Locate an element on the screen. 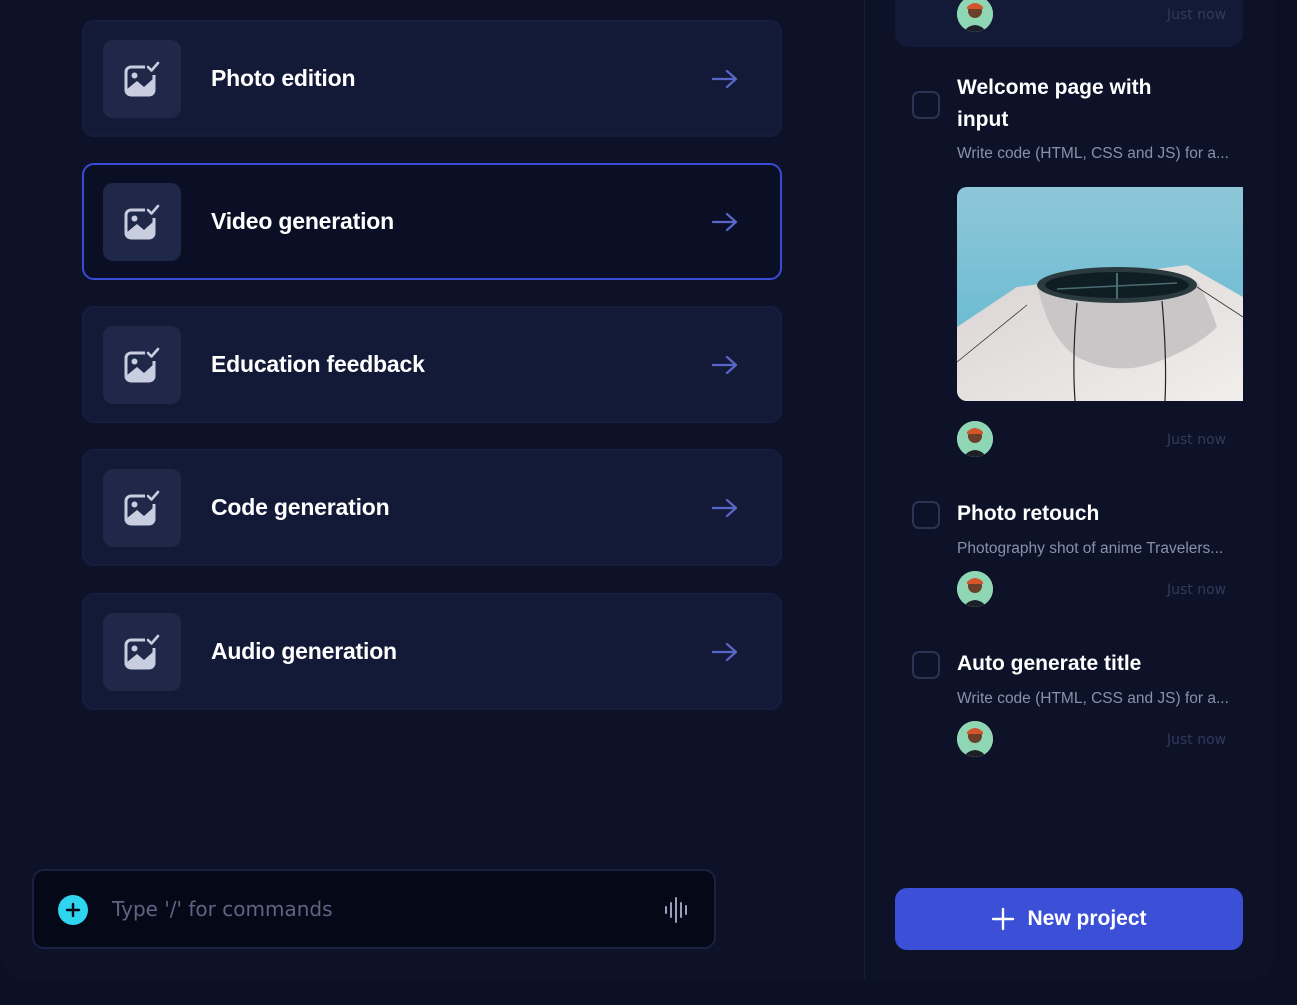 Image resolution: width=1297 pixels, height=1005 pixels. tool-card-code-generation: Code generation is located at coordinates (432, 507).